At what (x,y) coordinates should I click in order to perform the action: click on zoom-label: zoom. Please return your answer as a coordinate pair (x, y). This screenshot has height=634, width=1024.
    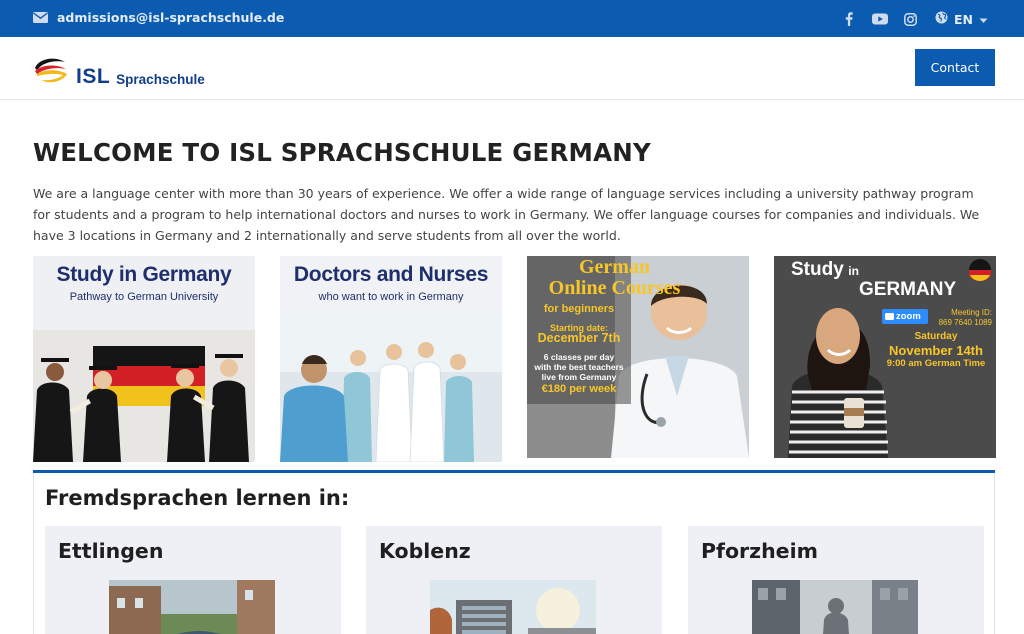
    Looking at the image, I should click on (908, 316).